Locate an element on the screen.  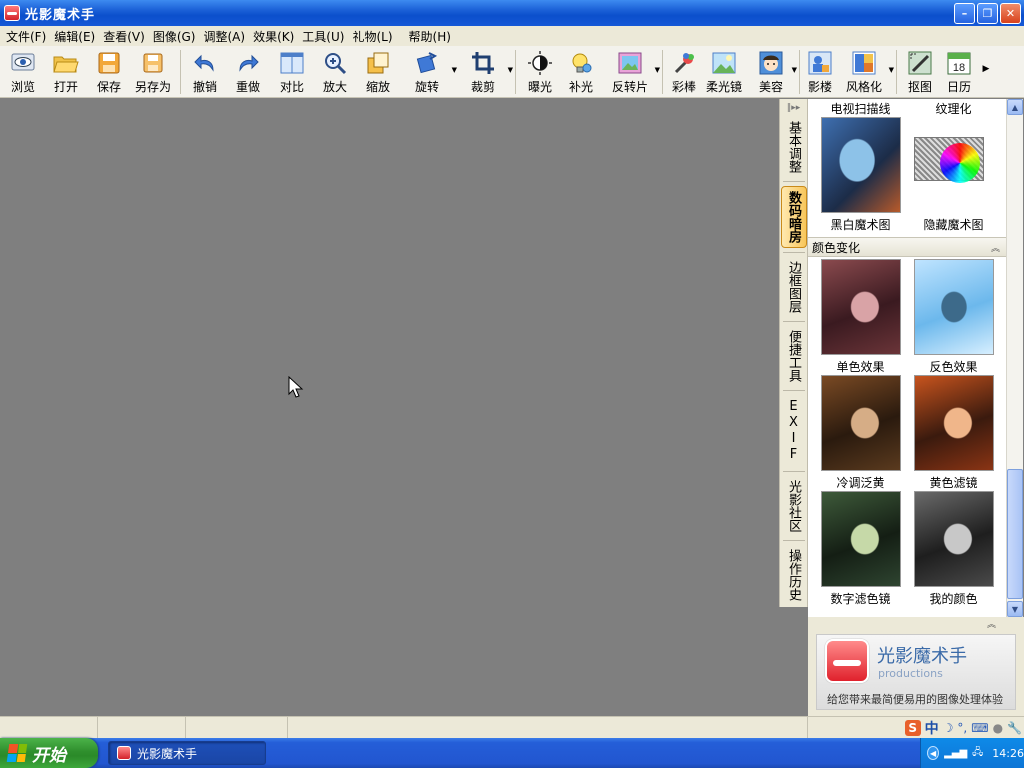
menu-file: 文件(F) is located at coordinates (28, 36).